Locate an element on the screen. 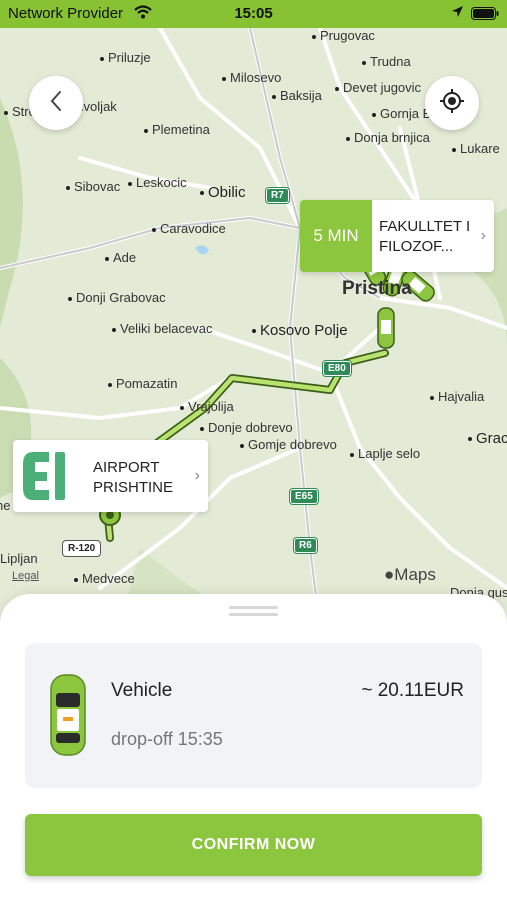 The image size is (507, 900). road-shield-r6: R6 is located at coordinates (305, 545).